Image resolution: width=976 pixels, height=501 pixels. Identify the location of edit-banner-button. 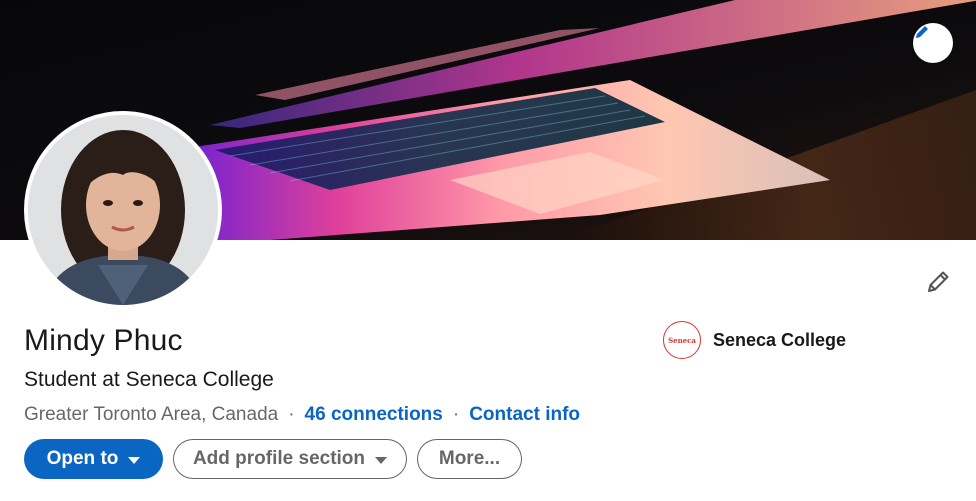
(933, 43).